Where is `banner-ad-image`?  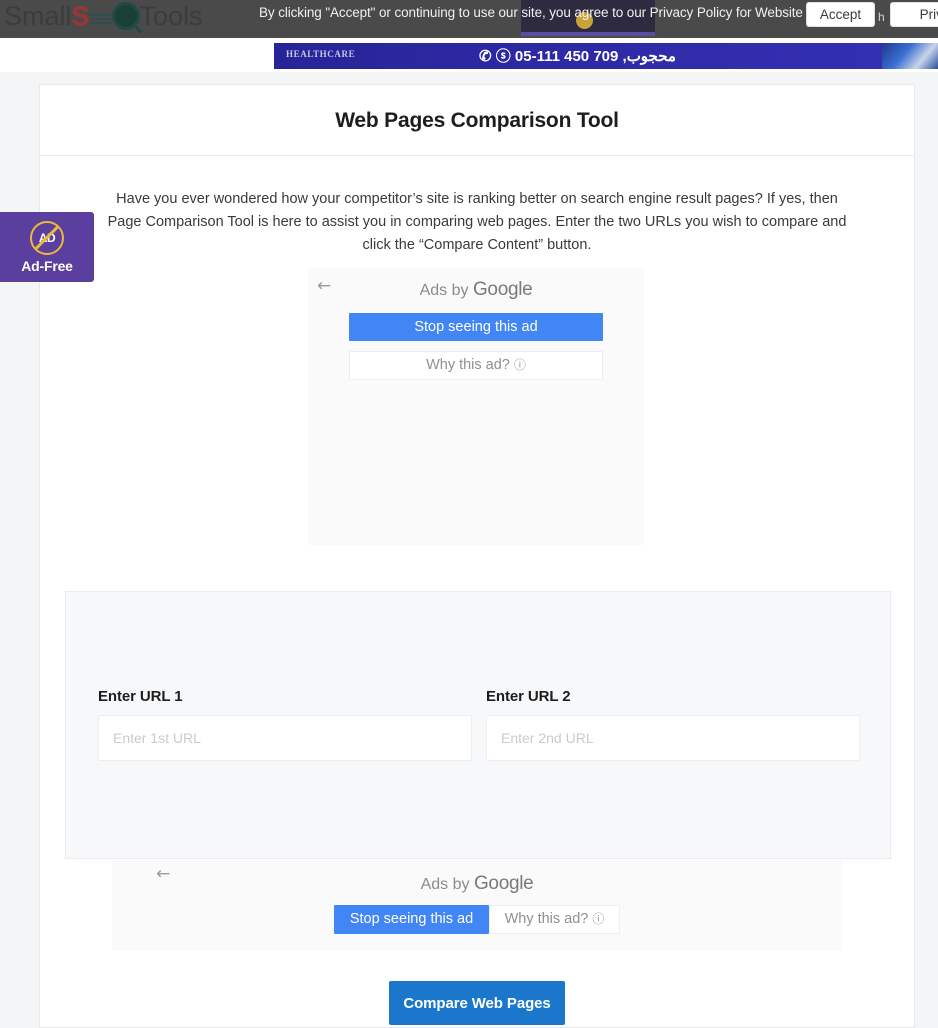 banner-ad-image is located at coordinates (910, 56).